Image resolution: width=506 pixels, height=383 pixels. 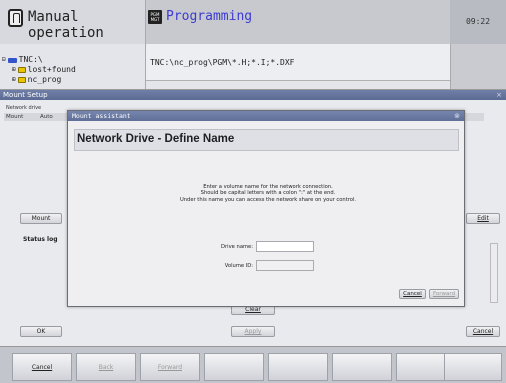 What do you see at coordinates (170, 367) in the screenshot?
I see `softkey-forward: Forward` at bounding box center [170, 367].